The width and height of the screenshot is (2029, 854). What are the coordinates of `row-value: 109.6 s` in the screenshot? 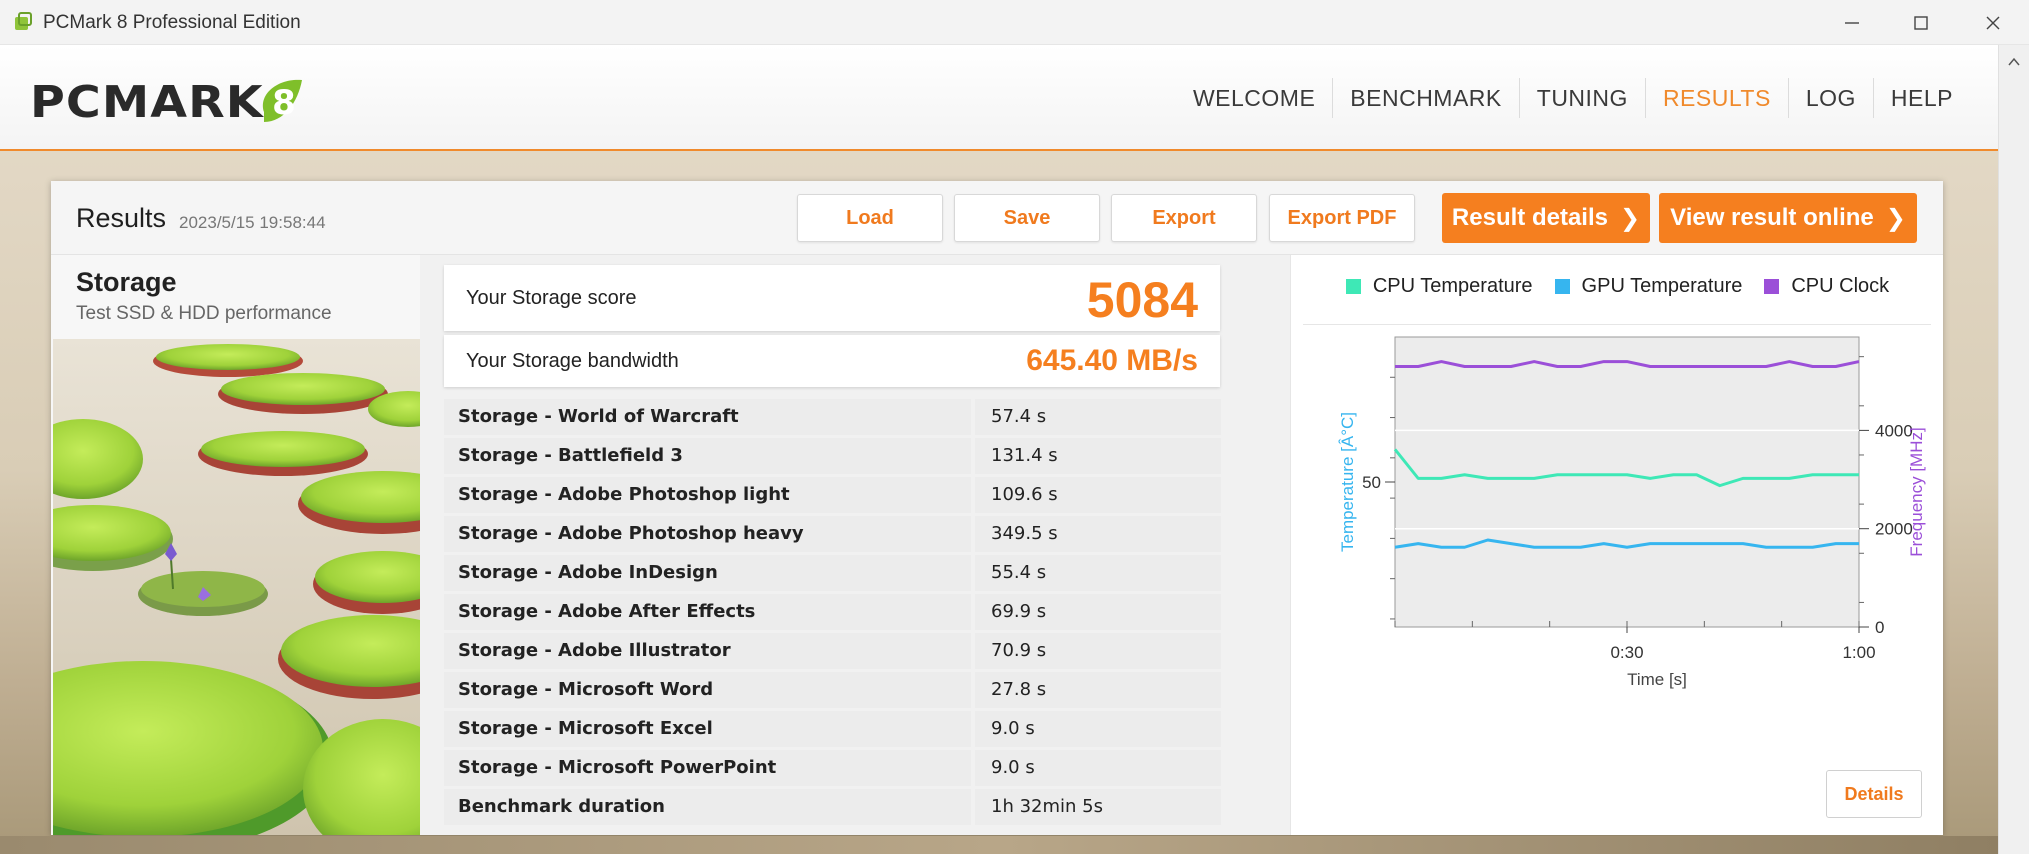 It's located at (1098, 495).